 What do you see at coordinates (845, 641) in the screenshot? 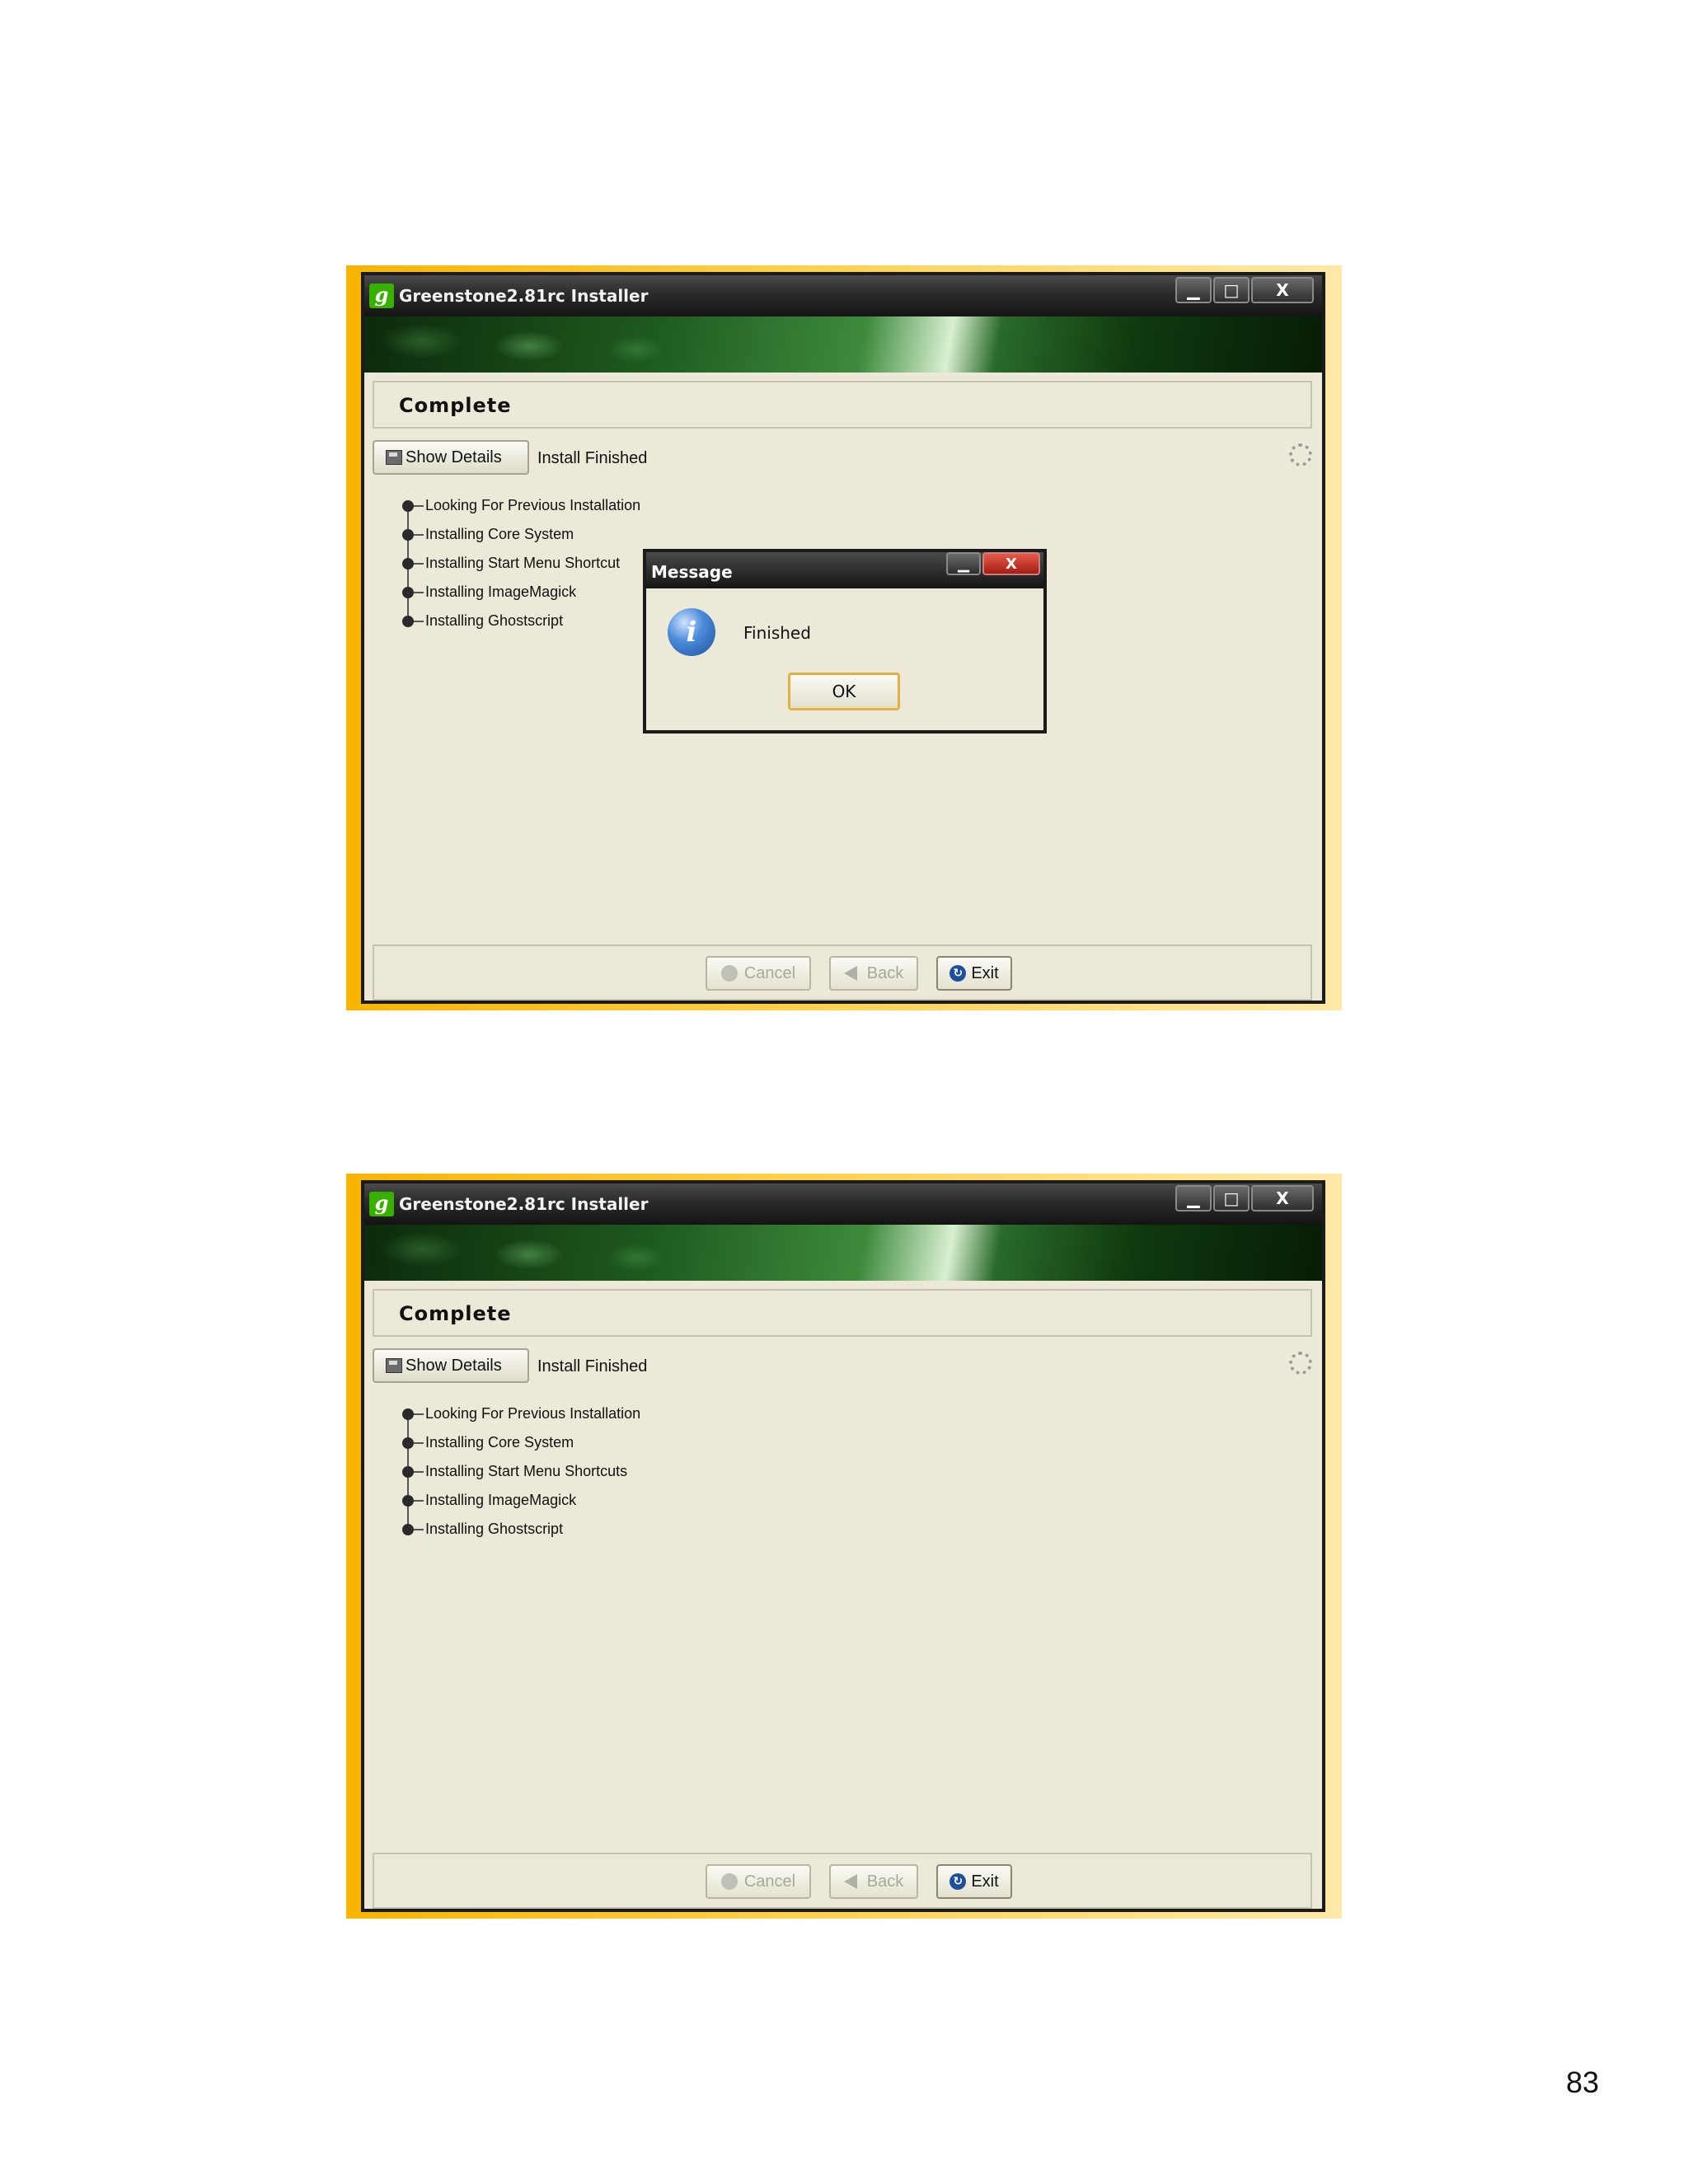
I see `message-dialog: Message ▁ X i Finished OK` at bounding box center [845, 641].